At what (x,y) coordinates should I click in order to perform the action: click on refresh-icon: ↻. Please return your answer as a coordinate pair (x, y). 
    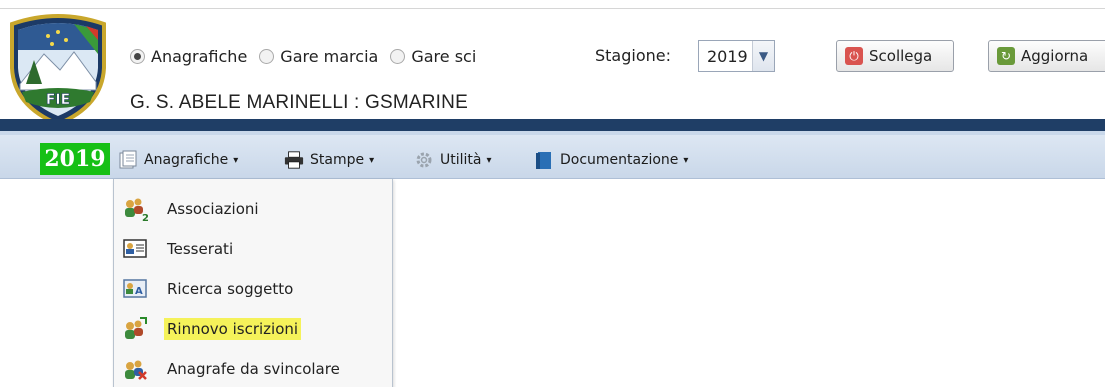
    Looking at the image, I should click on (1006, 56).